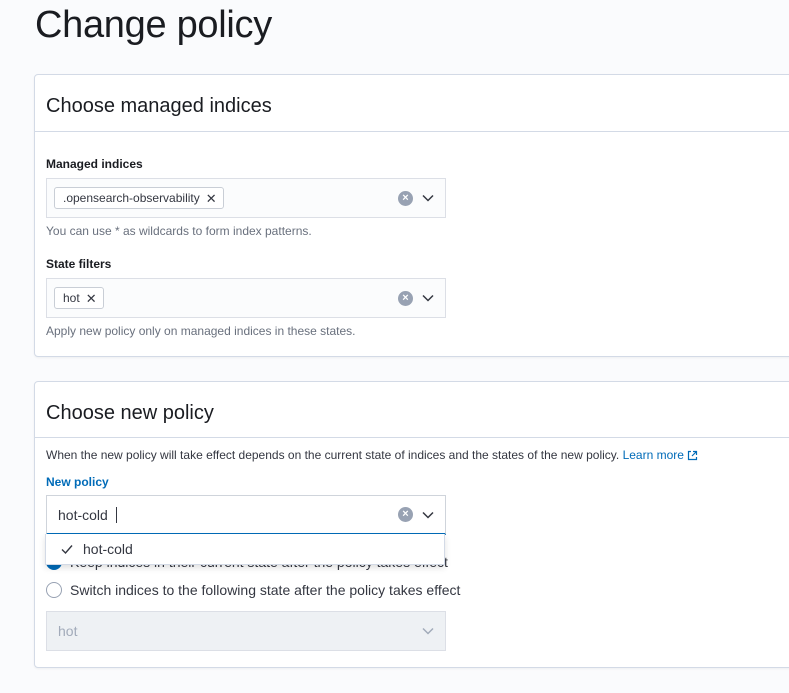  Describe the element at coordinates (68, 631) in the screenshot. I see `state-select-value: hot` at that location.